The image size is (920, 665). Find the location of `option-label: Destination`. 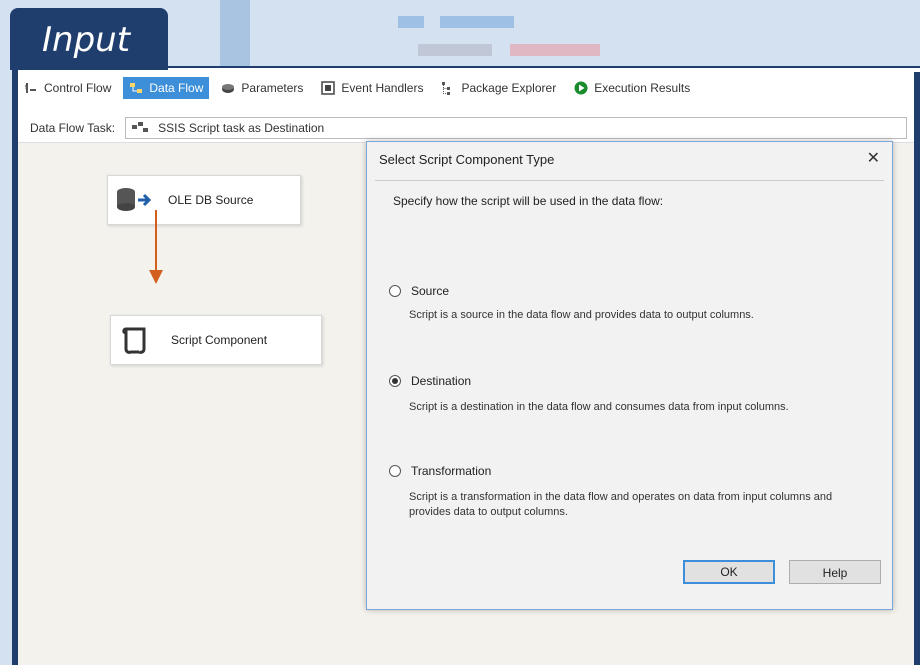

option-label: Destination is located at coordinates (441, 381).